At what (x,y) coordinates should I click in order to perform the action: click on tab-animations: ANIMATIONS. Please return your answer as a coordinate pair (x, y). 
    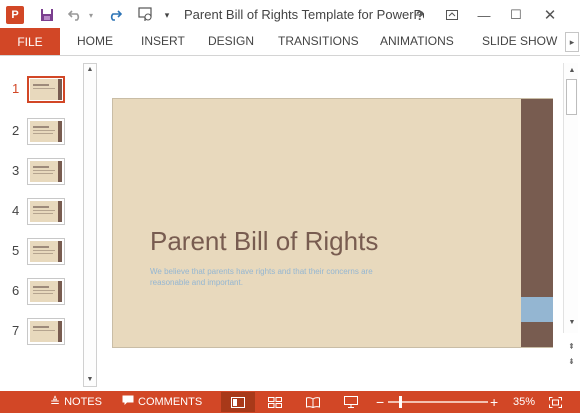
    Looking at the image, I should click on (417, 41).